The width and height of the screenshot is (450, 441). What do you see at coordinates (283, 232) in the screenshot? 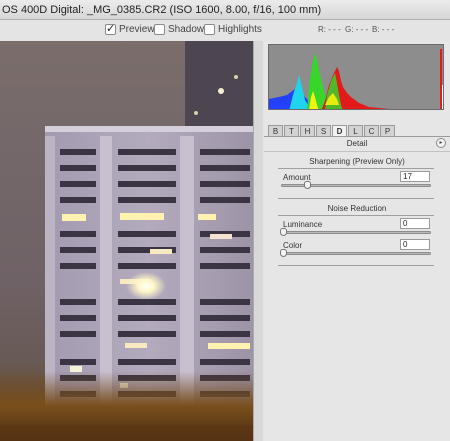
I see `luminance-slider-thumb` at bounding box center [283, 232].